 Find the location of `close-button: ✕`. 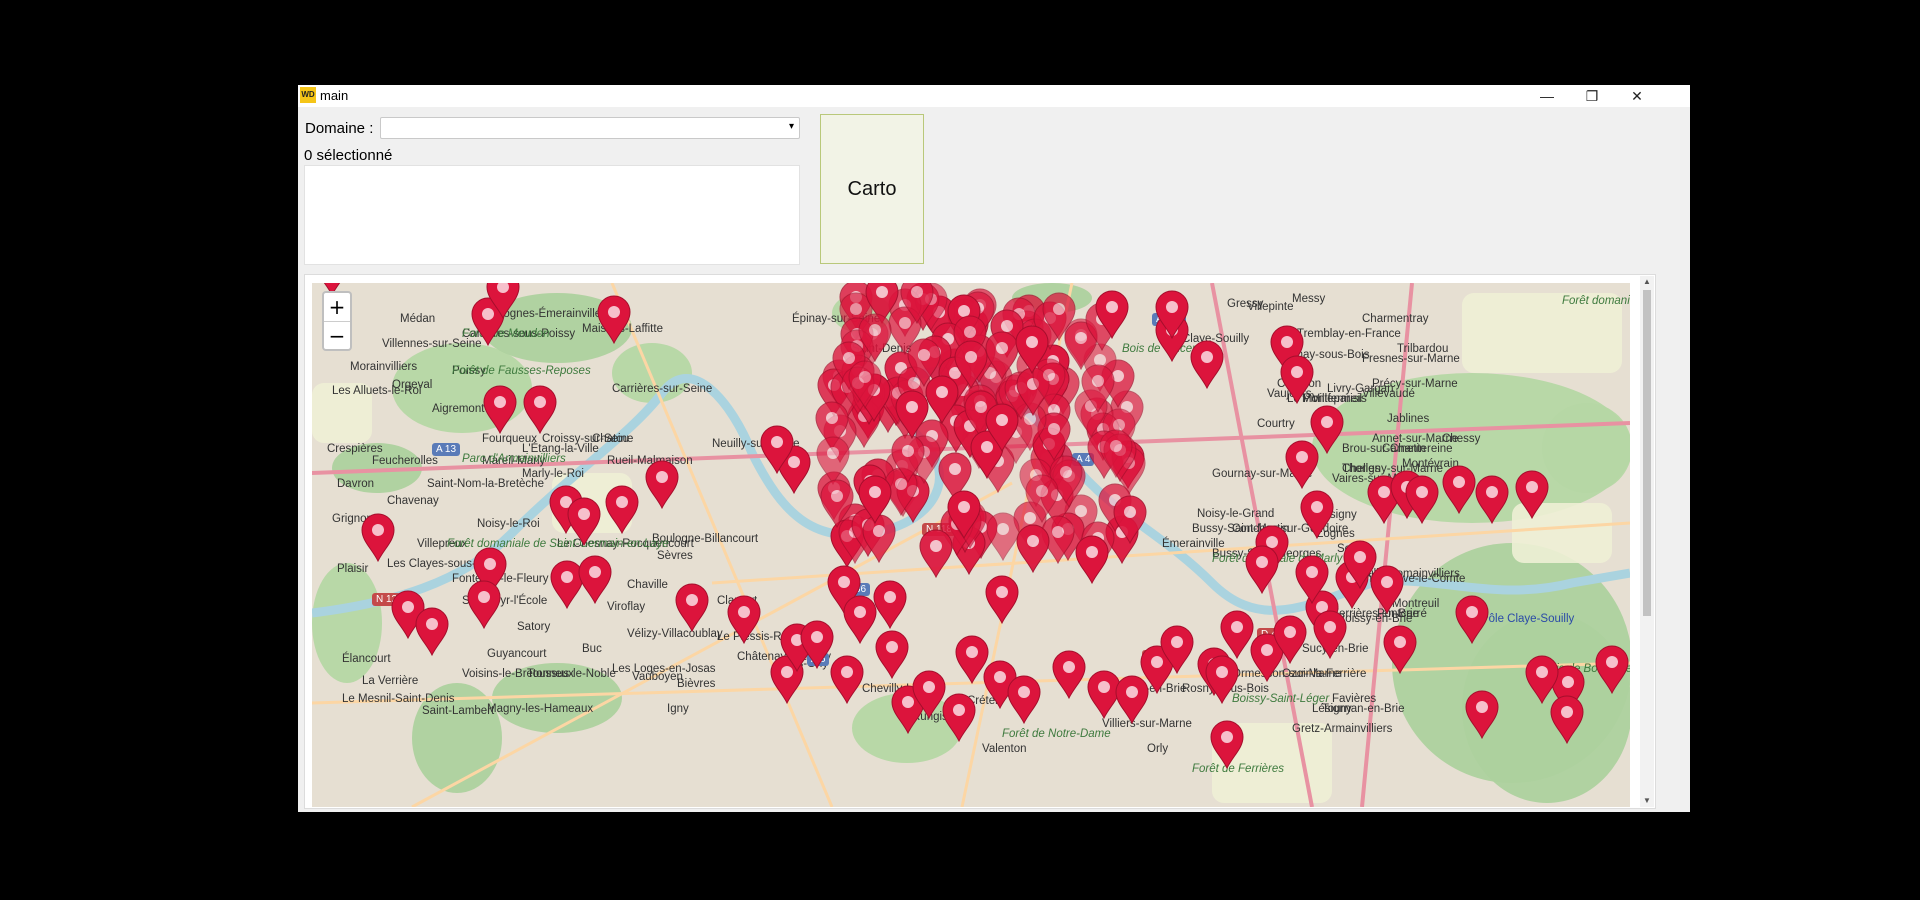

close-button: ✕ is located at coordinates (1637, 96).